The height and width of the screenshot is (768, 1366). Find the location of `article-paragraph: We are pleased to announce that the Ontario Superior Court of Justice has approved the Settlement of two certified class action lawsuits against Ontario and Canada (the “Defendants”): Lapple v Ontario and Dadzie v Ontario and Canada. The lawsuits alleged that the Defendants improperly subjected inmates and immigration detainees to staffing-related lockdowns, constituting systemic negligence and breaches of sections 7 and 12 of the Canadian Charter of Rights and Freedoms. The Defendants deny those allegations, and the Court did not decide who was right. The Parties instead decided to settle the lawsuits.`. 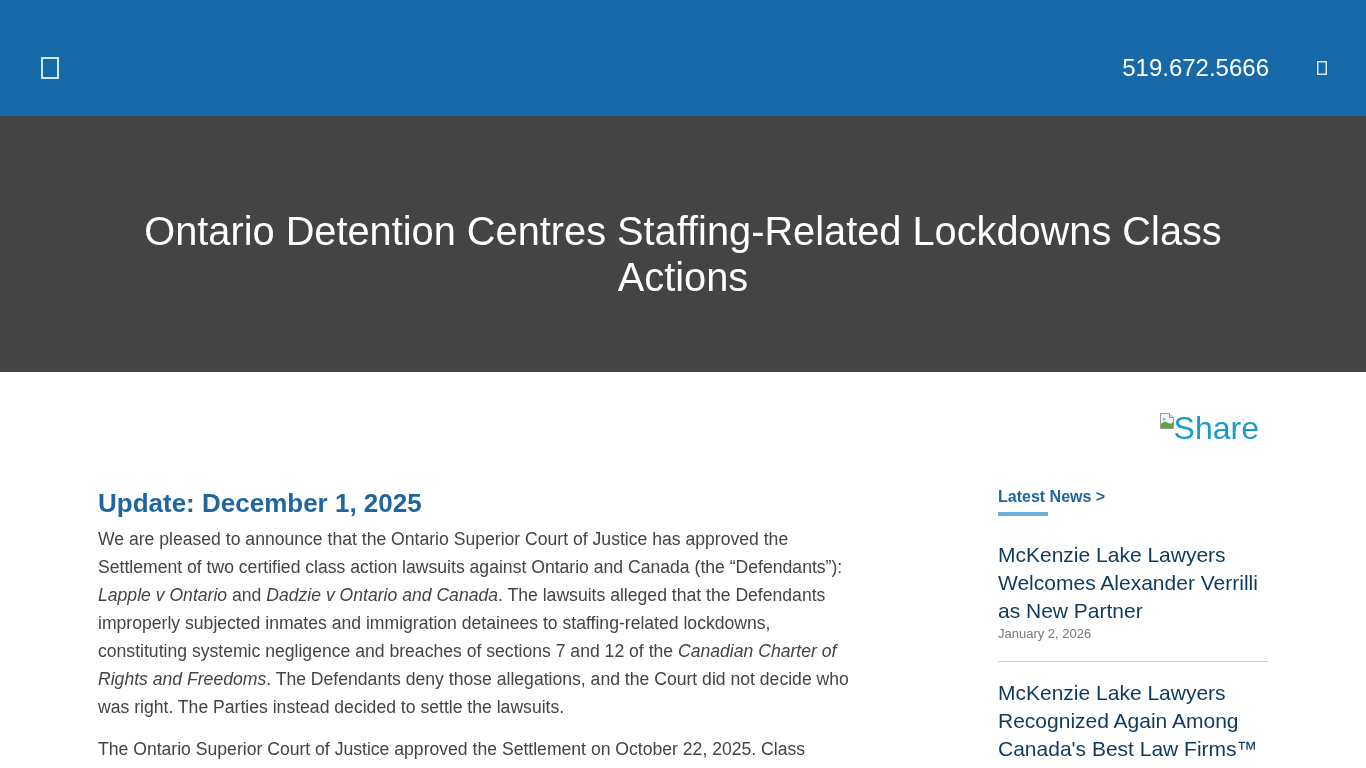

article-paragraph: We are pleased to announce that the Ontario Superior Court of Justice has approved the Settlement of two certified class action lawsuits against Ontario and Canada (the “Defendants”): Lapple v Ontario and Dadzie v Ontario and Canada. The lawsuits alleged that the Defendants improperly subjected inmates and immigration detainees to staffing-related lockdowns, constituting systemic negligence and breaches of sections 7 and 12 of the Canadian Charter of Rights and Freedoms. The Defendants deny those allegations, and the Court did not decide who was right. The Parties instead decided to settle the lawsuits. is located at coordinates (474, 623).